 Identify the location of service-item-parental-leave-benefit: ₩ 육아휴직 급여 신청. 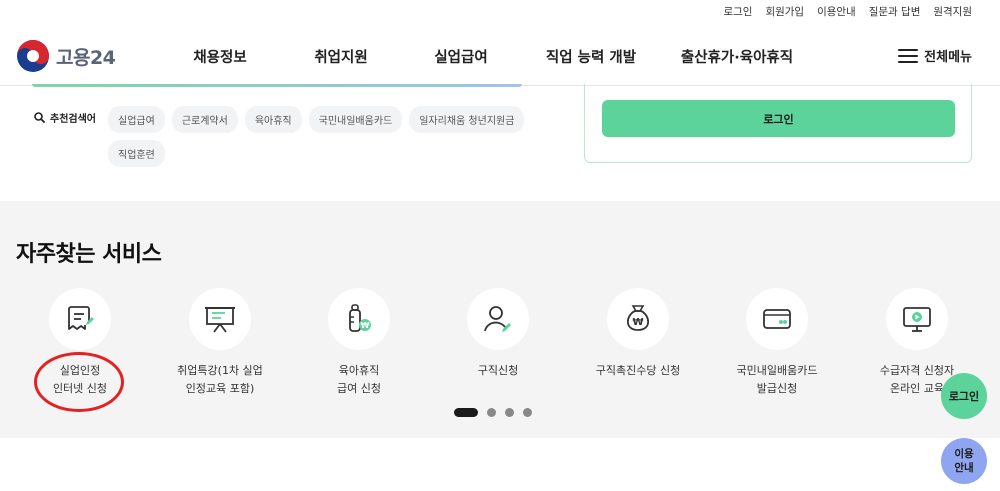
(359, 343).